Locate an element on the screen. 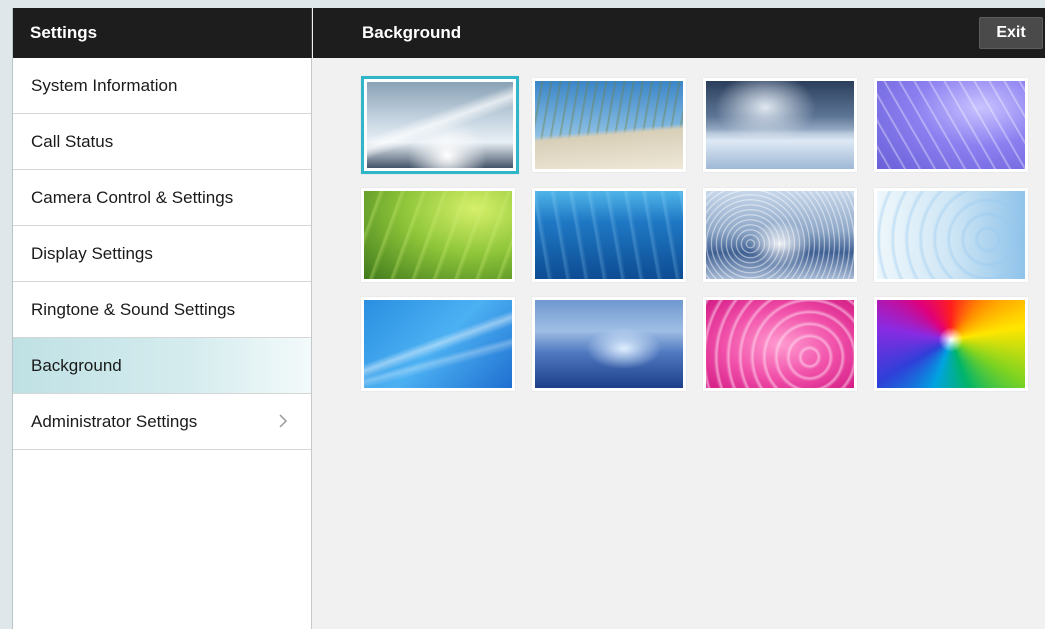 This screenshot has width=1045, height=629. exit-button: Exit is located at coordinates (1011, 33).